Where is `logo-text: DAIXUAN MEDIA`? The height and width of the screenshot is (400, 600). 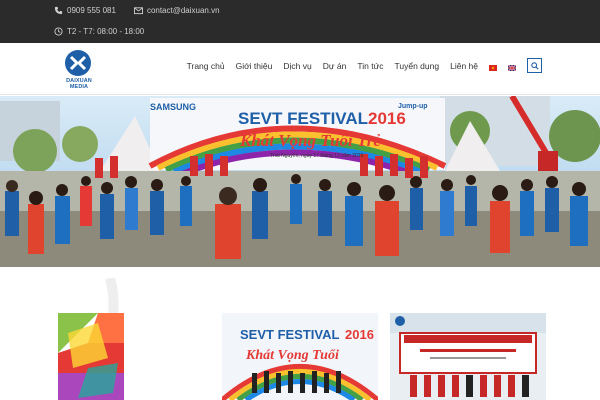
logo-text: DAIXUAN MEDIA is located at coordinates (79, 84).